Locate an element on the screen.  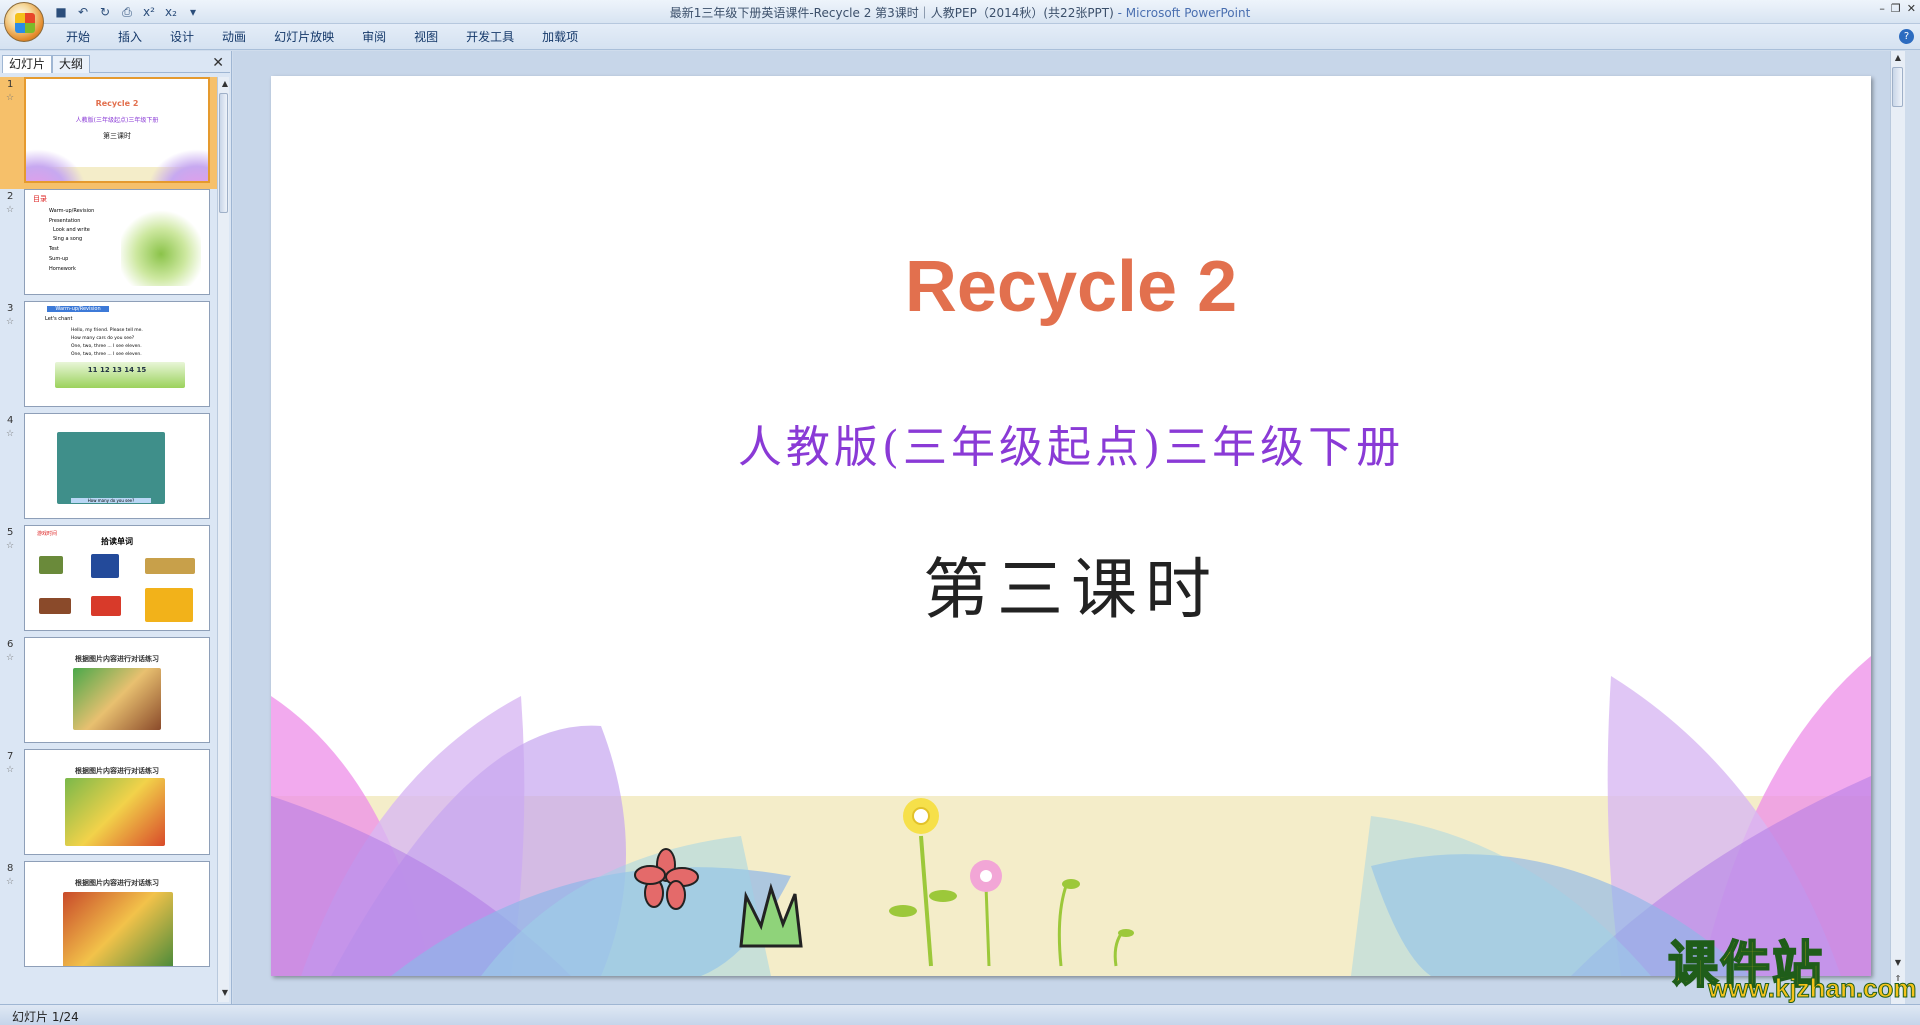
thumb-text: Warm-up/Revision is located at coordinates (78, 309).